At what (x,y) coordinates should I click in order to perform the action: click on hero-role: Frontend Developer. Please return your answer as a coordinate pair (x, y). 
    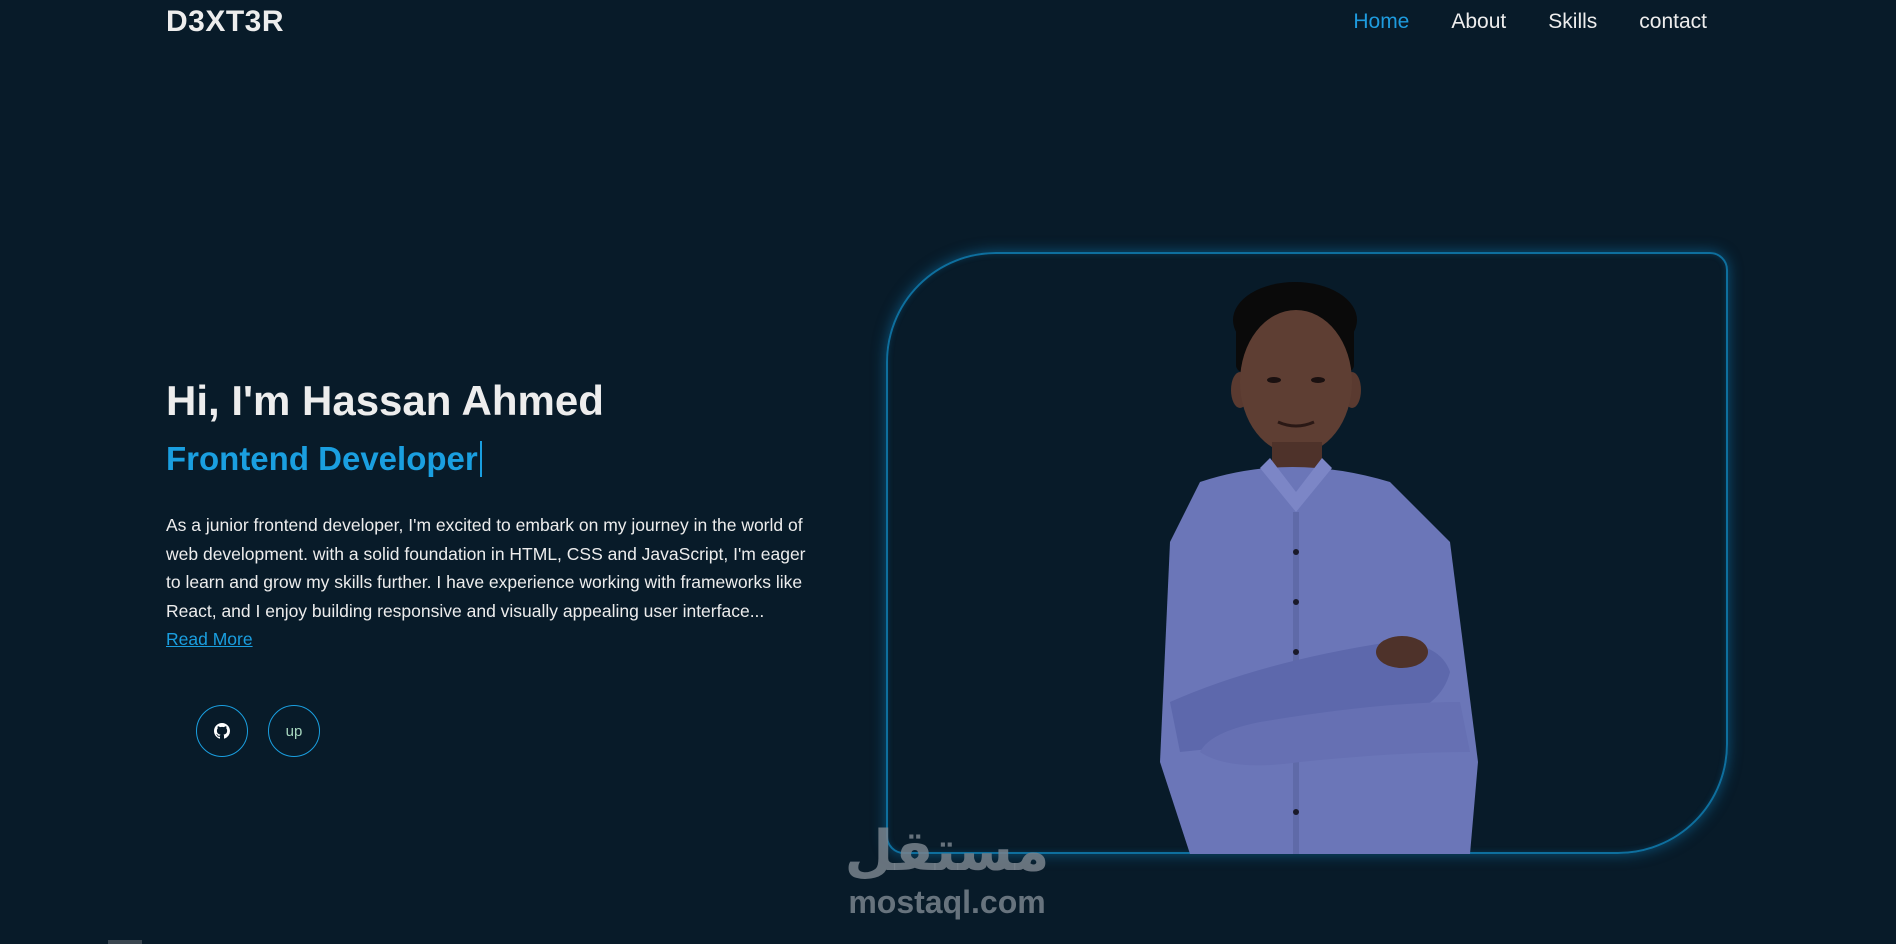
    Looking at the image, I should click on (324, 459).